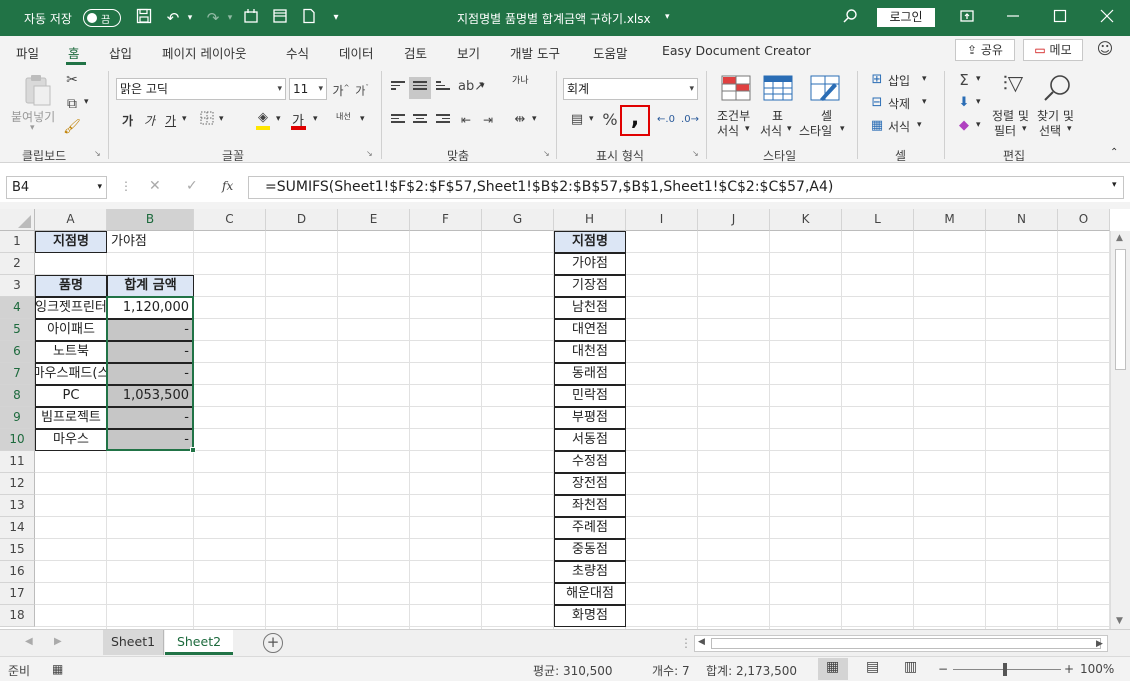 This screenshot has height=681, width=1130. I want to click on cell-branch-name: 서동점, so click(590, 440).